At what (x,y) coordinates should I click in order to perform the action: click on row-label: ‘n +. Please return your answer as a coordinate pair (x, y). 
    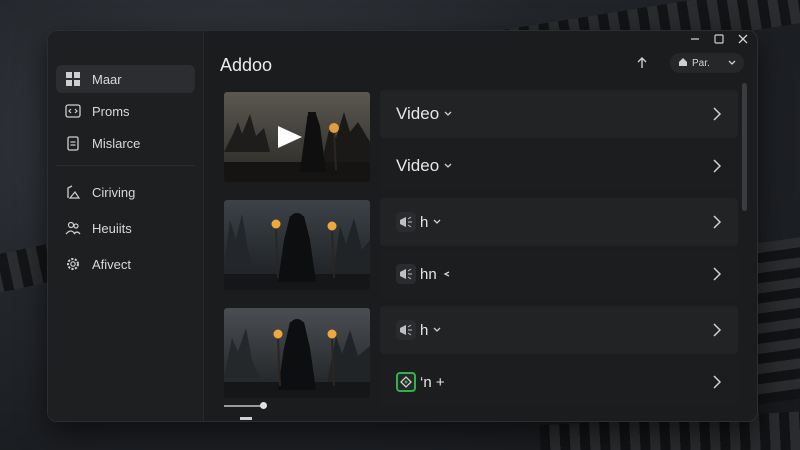
    Looking at the image, I should click on (432, 382).